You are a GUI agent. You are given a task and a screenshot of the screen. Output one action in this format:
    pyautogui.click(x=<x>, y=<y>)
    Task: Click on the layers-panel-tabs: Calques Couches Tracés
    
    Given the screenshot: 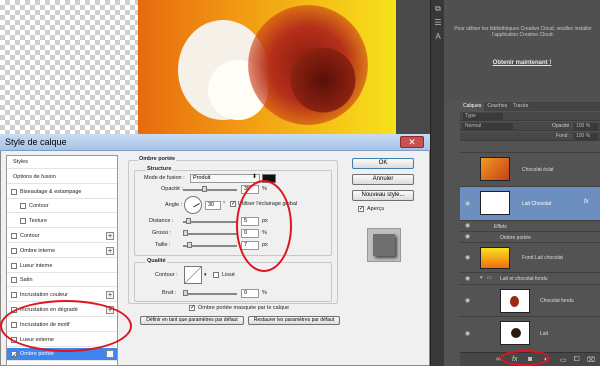 What is the action you would take?
    pyautogui.click(x=530, y=106)
    